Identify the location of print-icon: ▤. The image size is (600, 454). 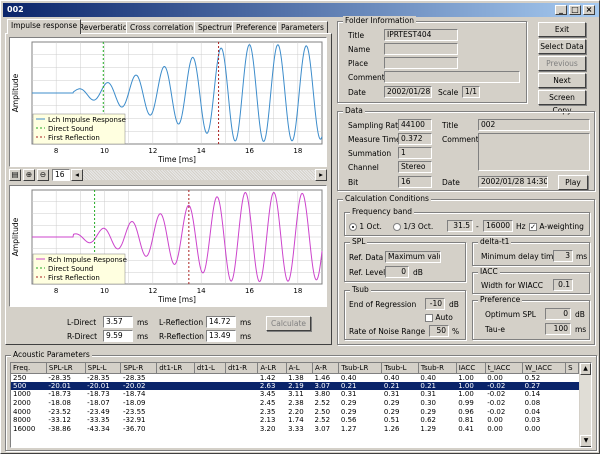
(15, 175).